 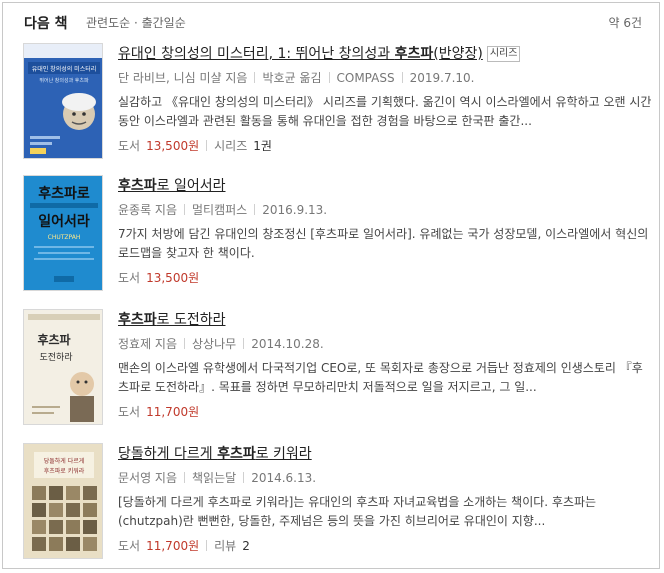 What do you see at coordinates (136, 22) in the screenshot?
I see `sort-options: 관련도순 · 출간일순` at bounding box center [136, 22].